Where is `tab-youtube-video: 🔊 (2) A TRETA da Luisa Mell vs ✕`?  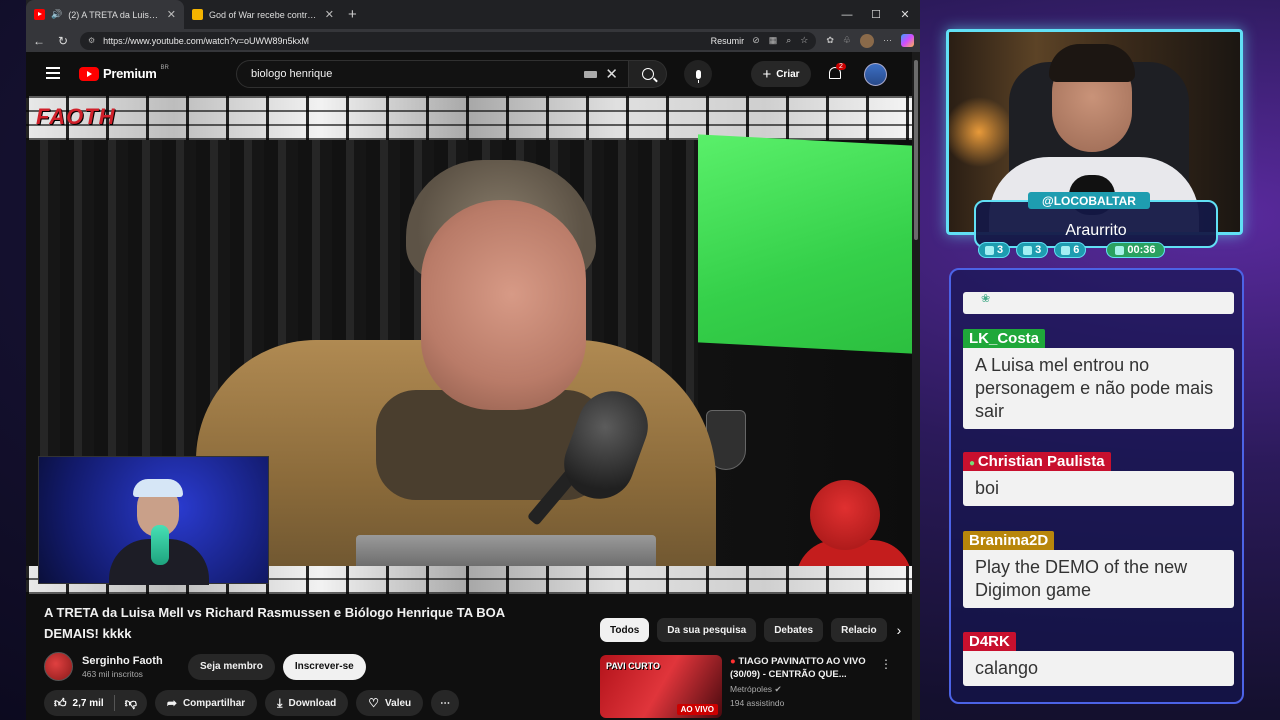 tab-youtube-video: 🔊 (2) A TRETA da Luisa Mell vs ✕ is located at coordinates (105, 14).